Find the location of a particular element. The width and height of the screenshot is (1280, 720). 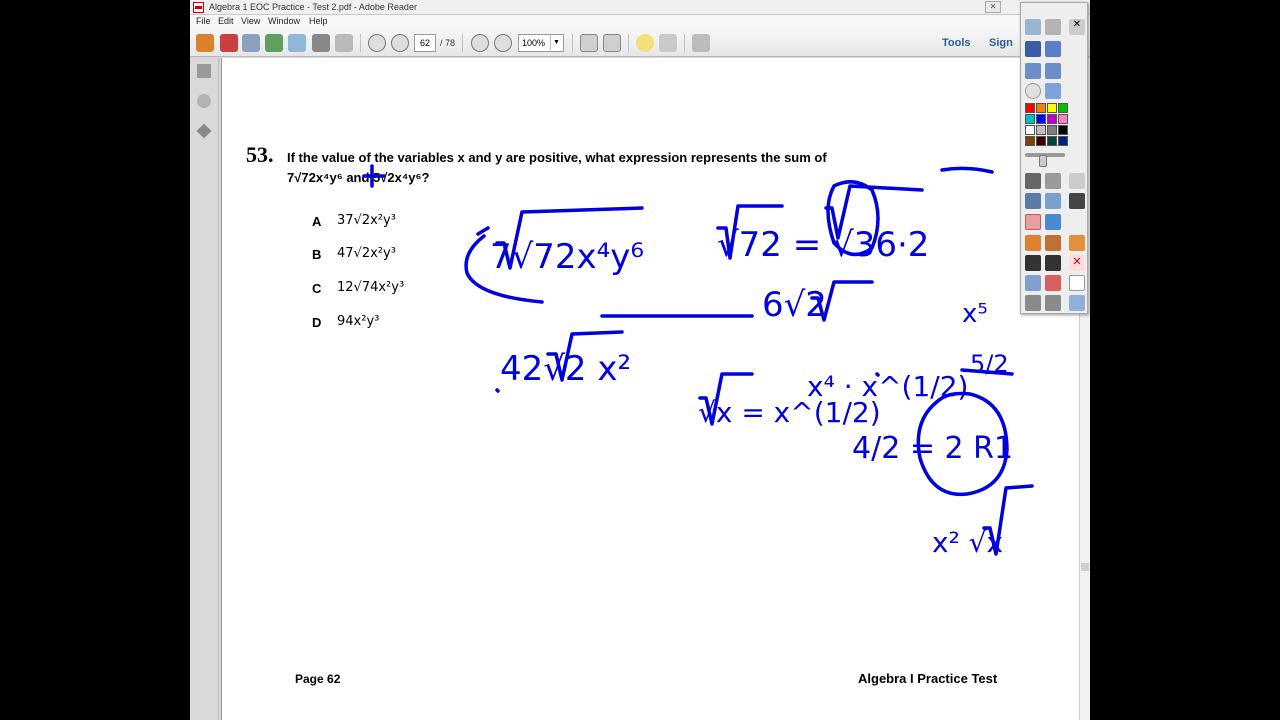

record-icon is located at coordinates (1033, 91).